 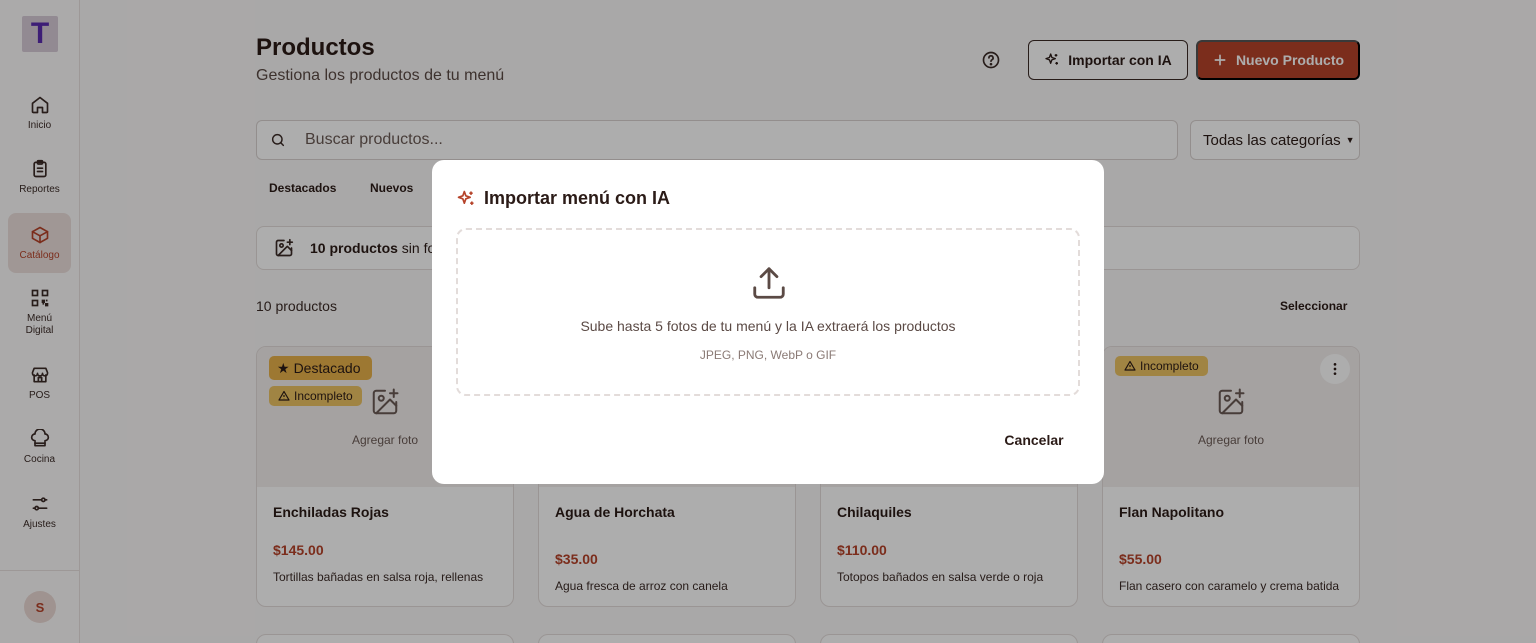 I want to click on upload-icon, so click(x=769, y=283).